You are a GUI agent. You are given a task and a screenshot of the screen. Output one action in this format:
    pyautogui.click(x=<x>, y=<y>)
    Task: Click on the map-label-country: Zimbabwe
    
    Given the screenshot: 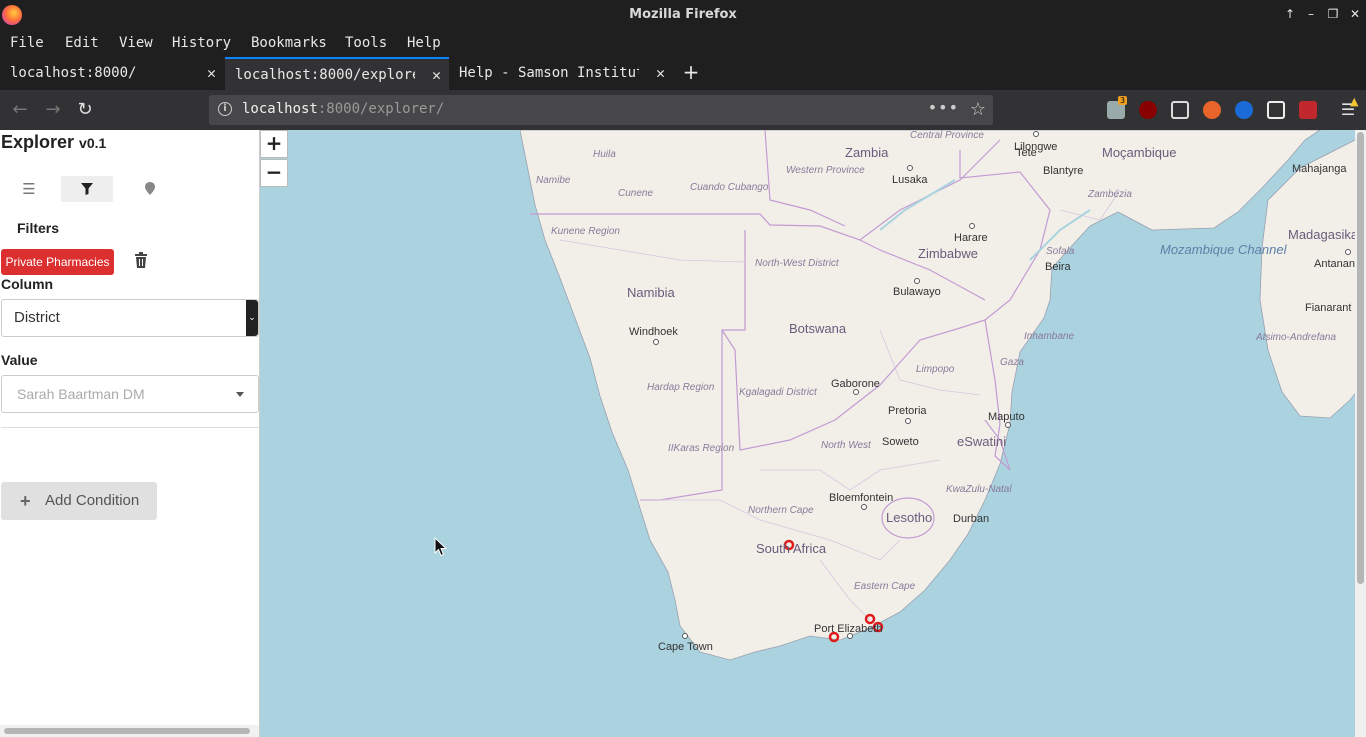 What is the action you would take?
    pyautogui.click(x=948, y=253)
    